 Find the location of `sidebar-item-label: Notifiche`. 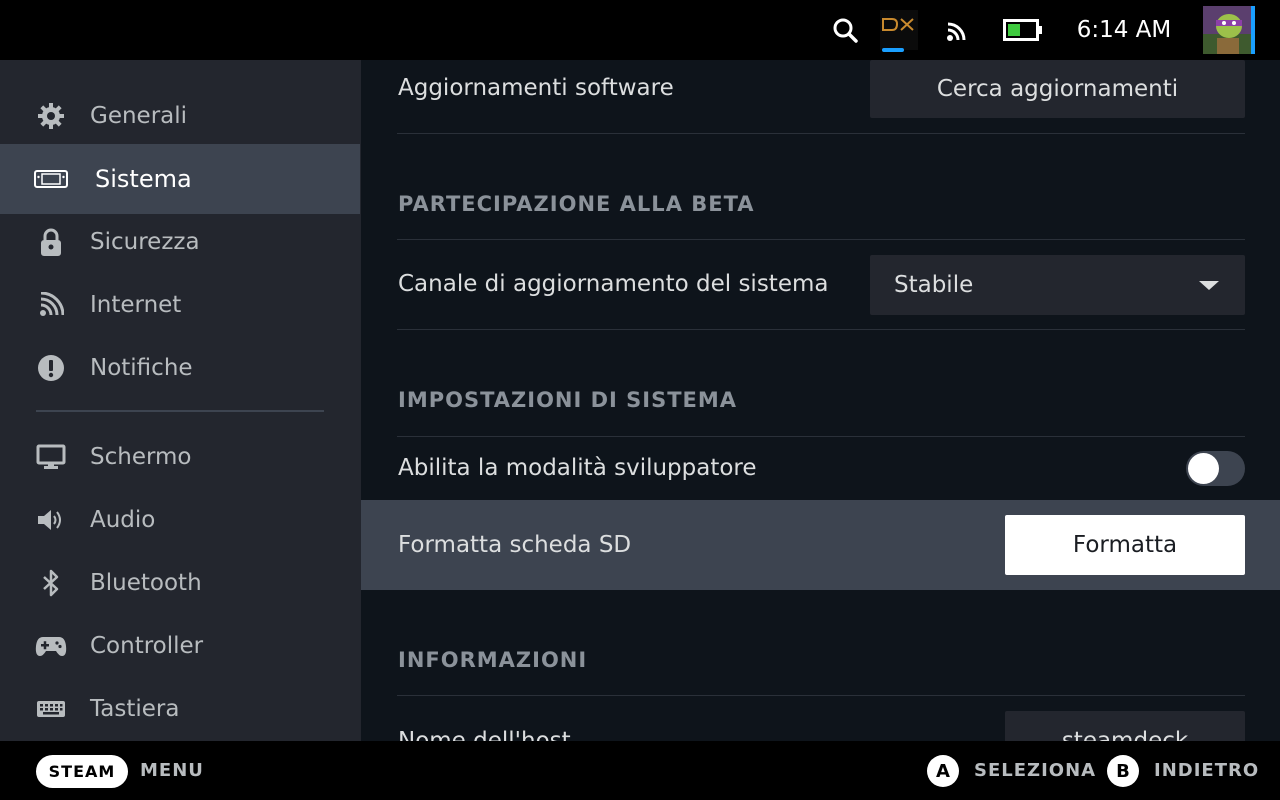

sidebar-item-label: Notifiche is located at coordinates (141, 367).